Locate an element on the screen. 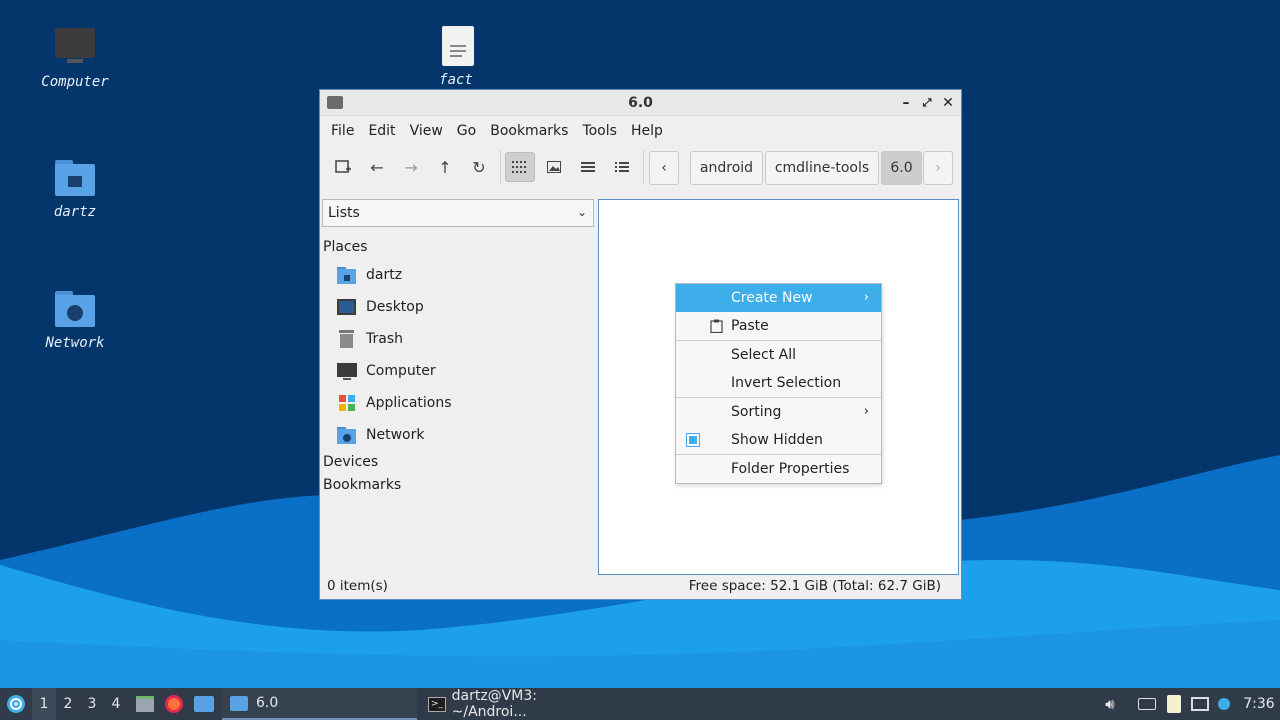  menu-item-show-hidden: Show Hidden is located at coordinates (778, 440).